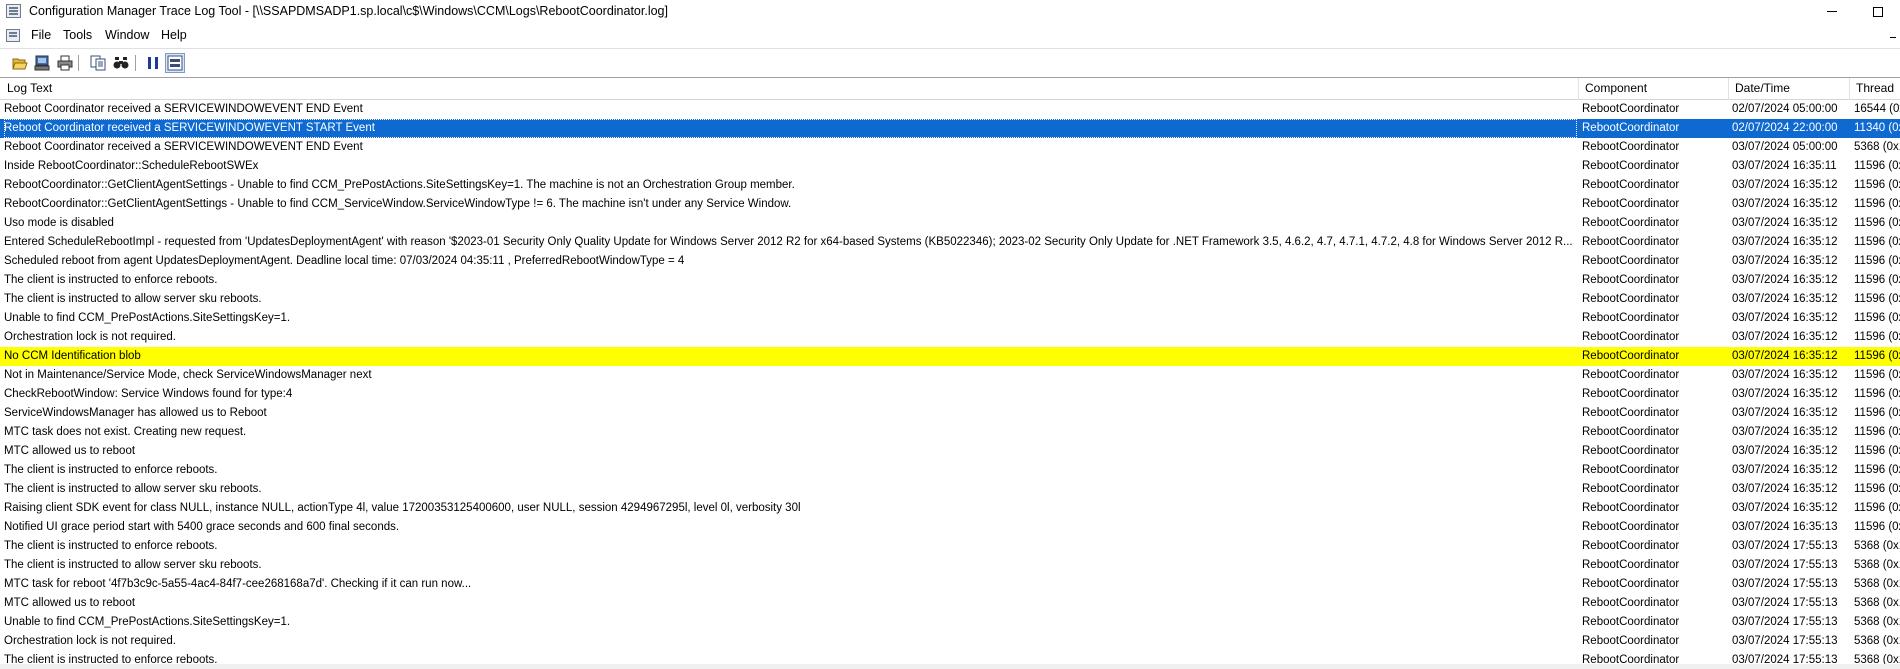 The width and height of the screenshot is (1900, 669). What do you see at coordinates (59, 223) in the screenshot?
I see `log-text-cell: Uso mode is disabled` at bounding box center [59, 223].